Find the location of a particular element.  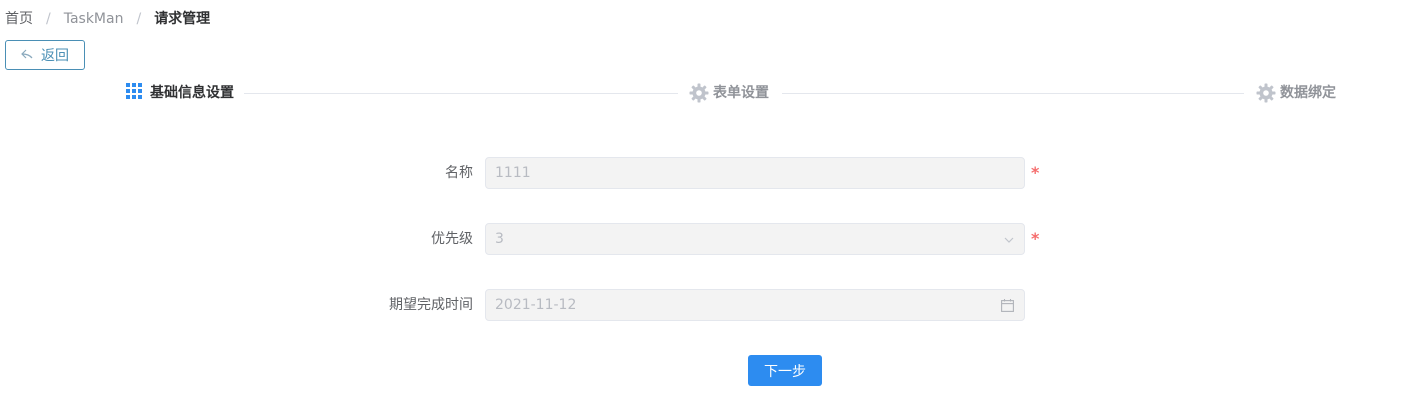

form-row-expected-time: 期望完成时间 2021-11-12 is located at coordinates (701, 305).